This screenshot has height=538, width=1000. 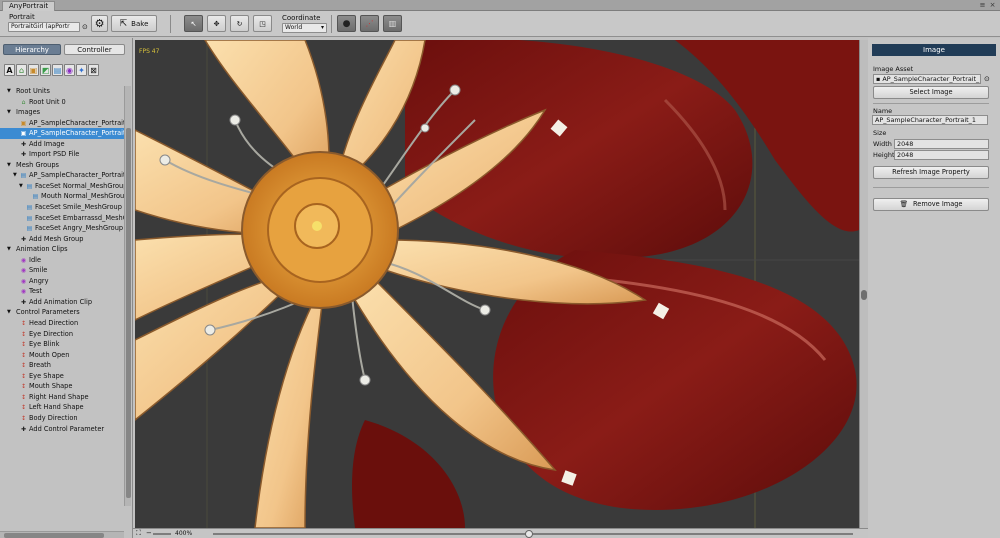 What do you see at coordinates (925, 120) in the screenshot?
I see `name-value: AP_SampleCharacter_Portrait_1` at bounding box center [925, 120].